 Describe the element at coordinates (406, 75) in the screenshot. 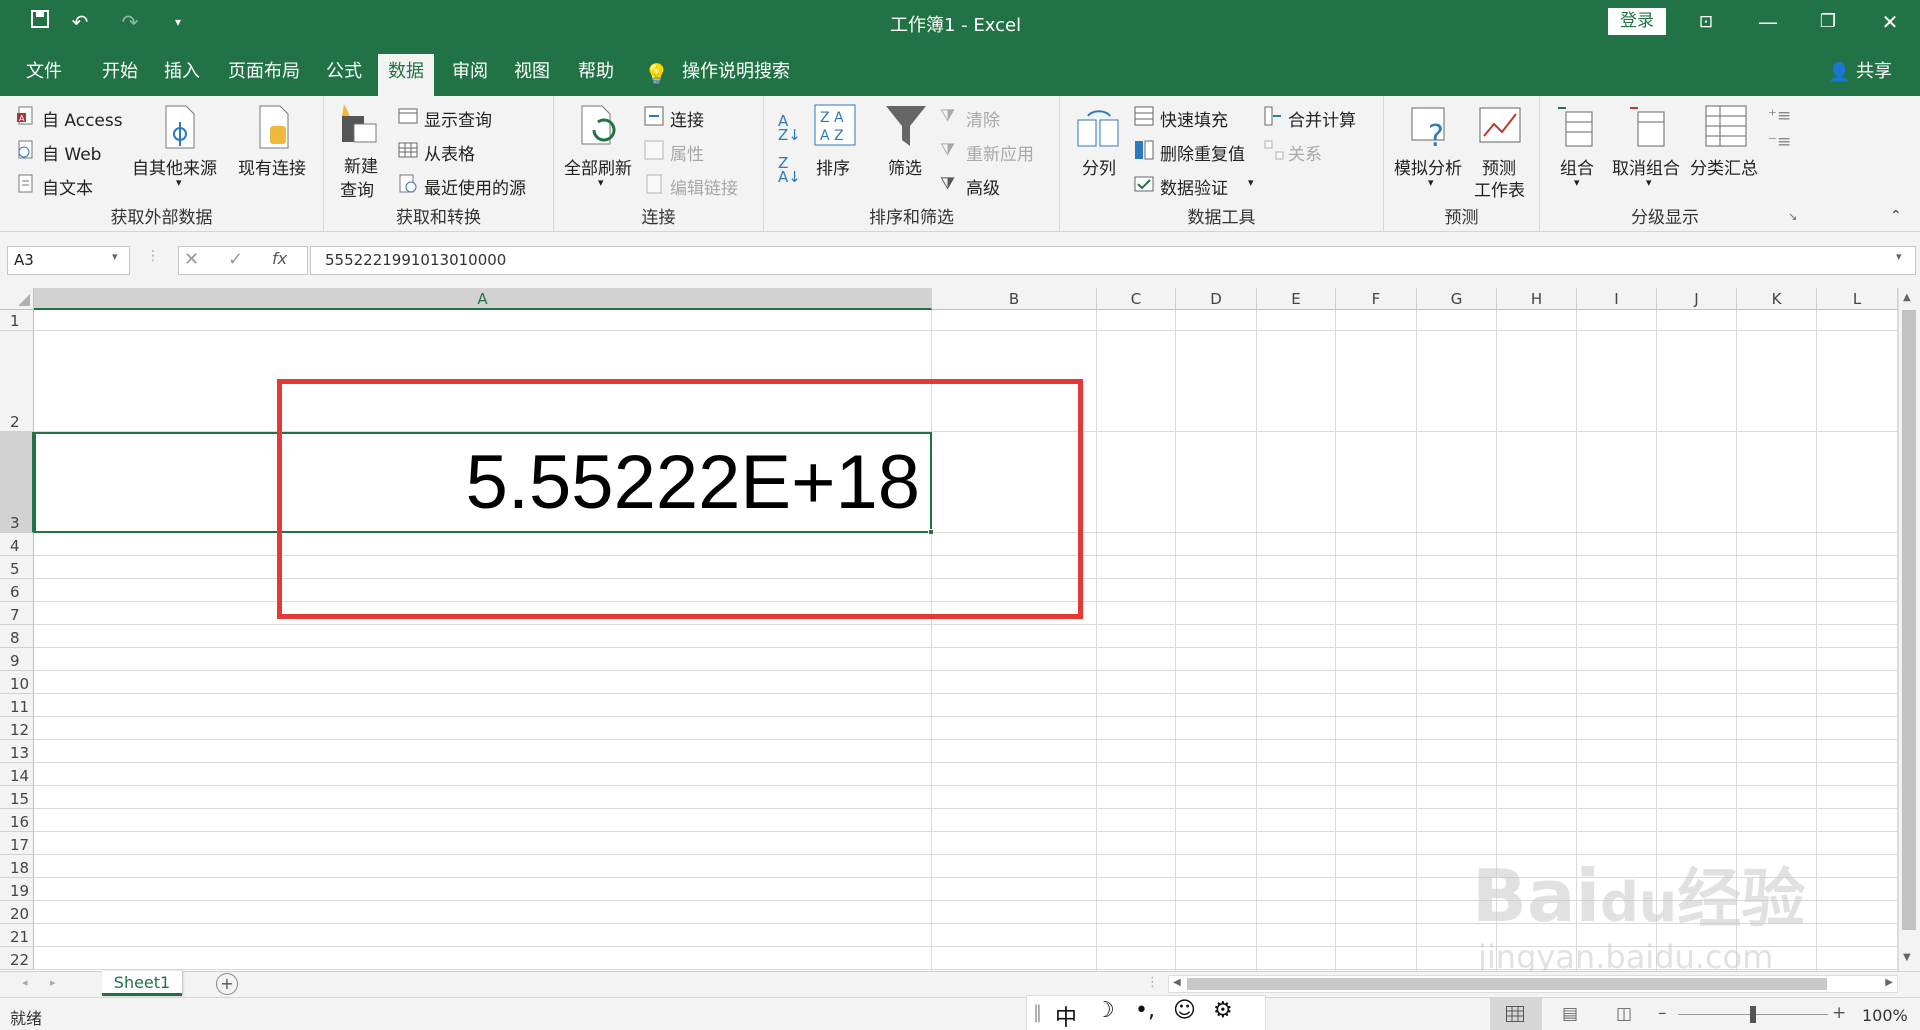

I see `tab-data: 数据` at that location.